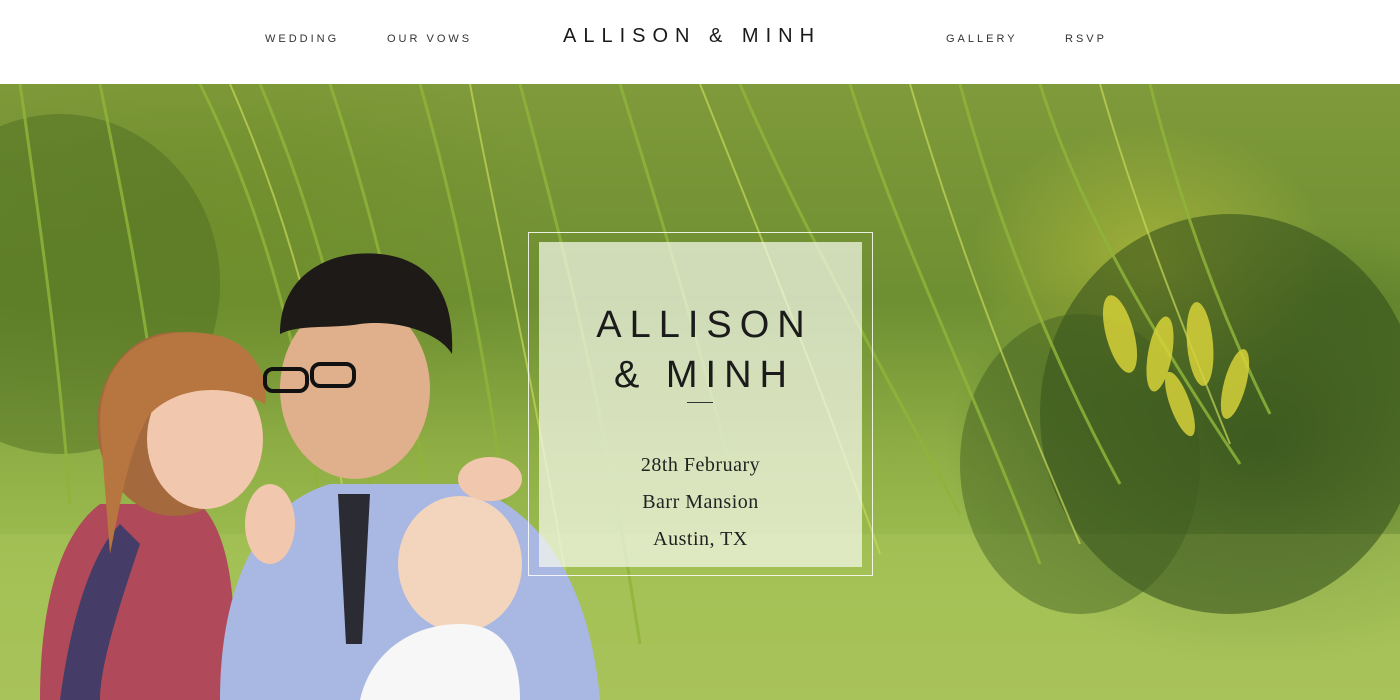 The height and width of the screenshot is (700, 1400). I want to click on site-title-logo: ALLISON & MINH, so click(703, 36).